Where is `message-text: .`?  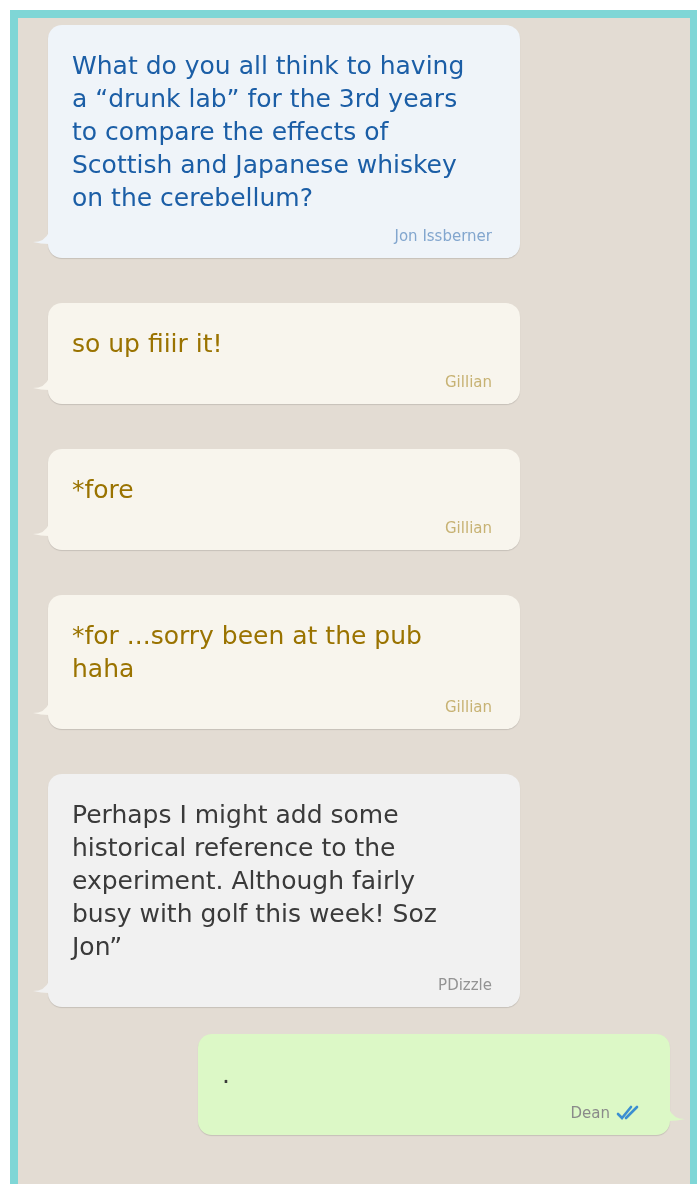 message-text: . is located at coordinates (226, 1075).